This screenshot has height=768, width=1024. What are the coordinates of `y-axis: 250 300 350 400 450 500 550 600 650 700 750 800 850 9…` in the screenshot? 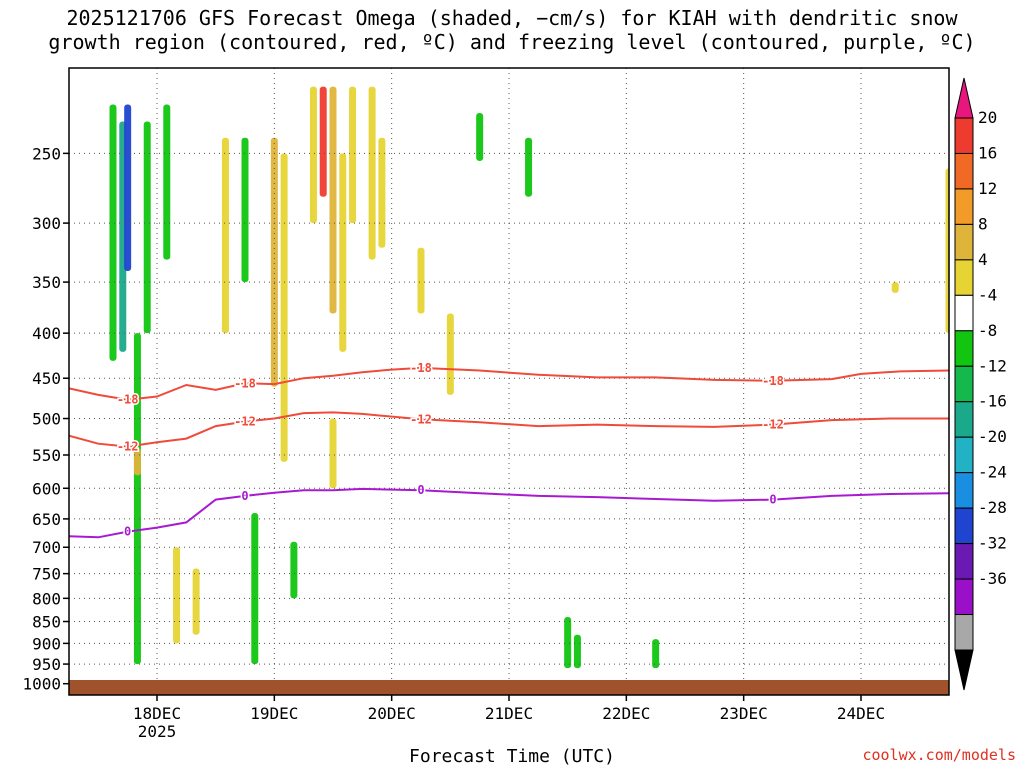 It's located at (45, 419).